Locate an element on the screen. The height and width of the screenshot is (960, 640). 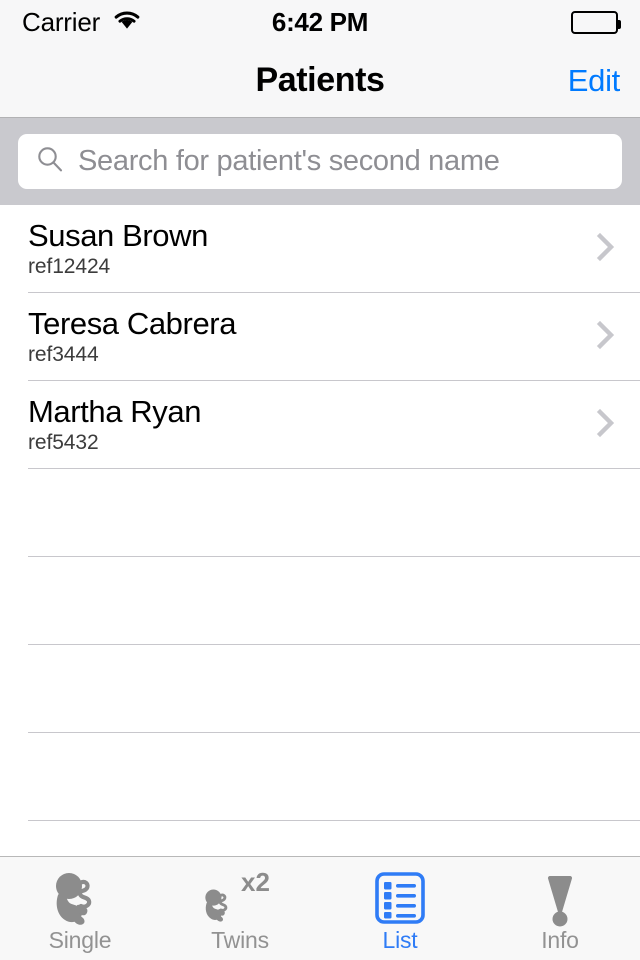
status-bar-right is located at coordinates (596, 22).